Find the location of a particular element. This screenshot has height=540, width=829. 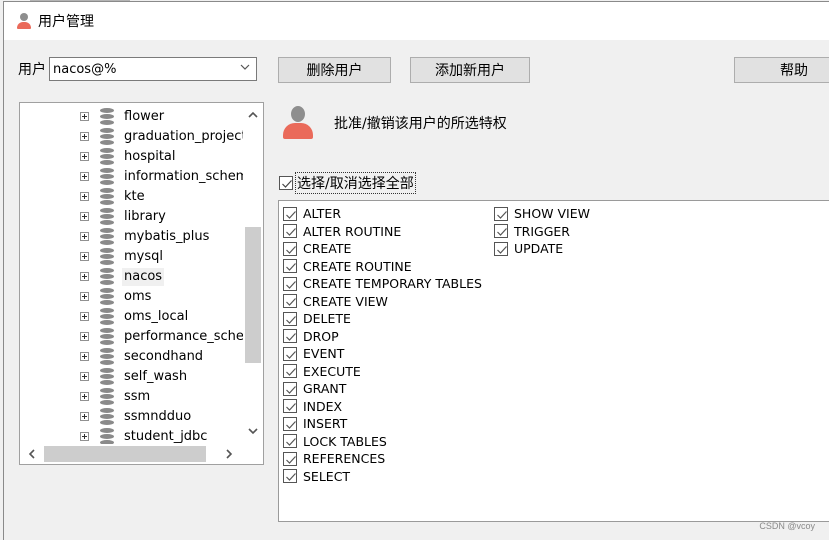

privilege-create-temporary-tables: CREATE TEMPORARY TABLES is located at coordinates (382, 284).